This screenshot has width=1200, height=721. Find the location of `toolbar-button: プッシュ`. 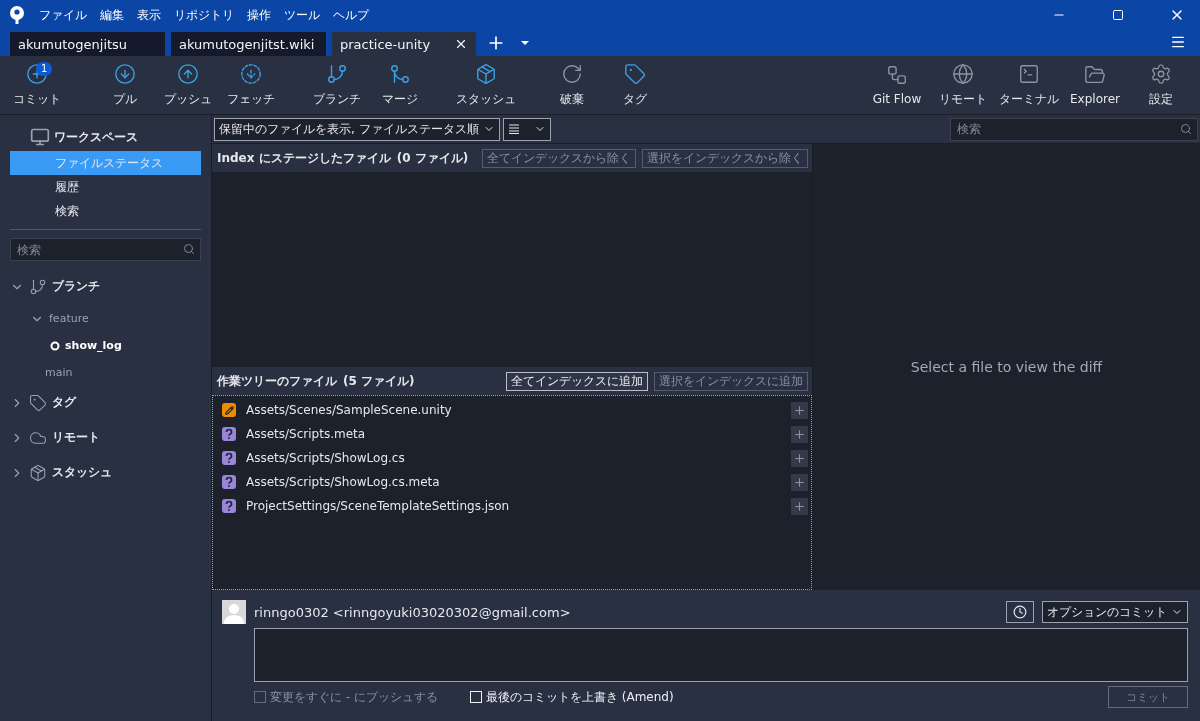

toolbar-button: プッシュ is located at coordinates (188, 85).